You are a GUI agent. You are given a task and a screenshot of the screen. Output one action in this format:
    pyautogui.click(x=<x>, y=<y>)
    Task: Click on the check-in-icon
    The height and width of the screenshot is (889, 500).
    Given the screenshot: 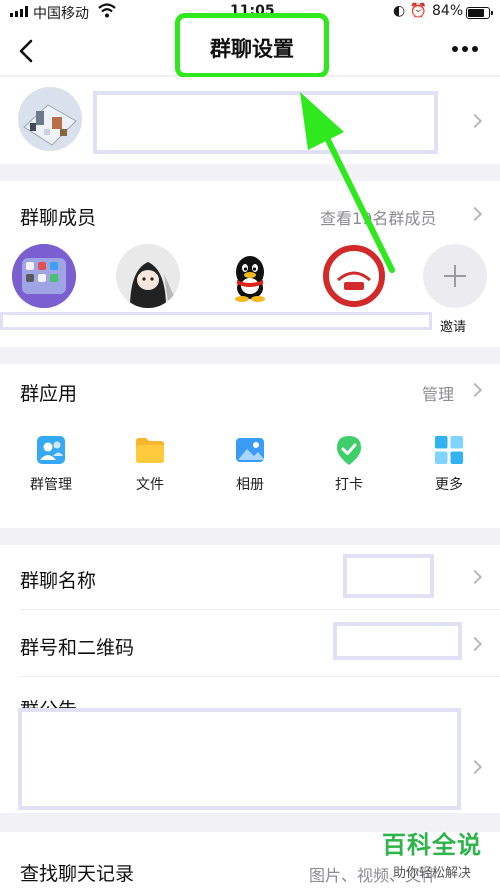 What is the action you would take?
    pyautogui.click(x=349, y=450)
    